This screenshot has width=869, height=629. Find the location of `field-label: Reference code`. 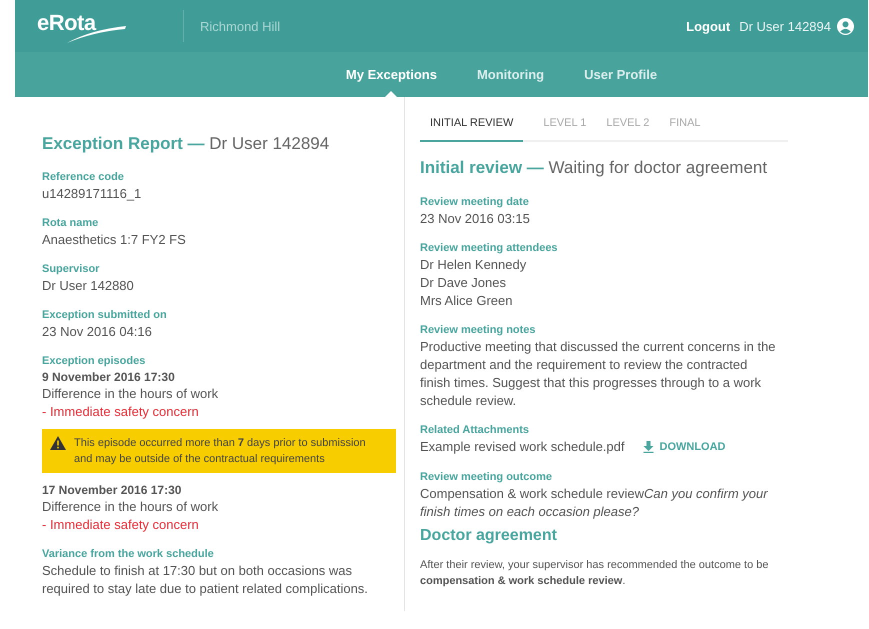

field-label: Reference code is located at coordinates (83, 177).